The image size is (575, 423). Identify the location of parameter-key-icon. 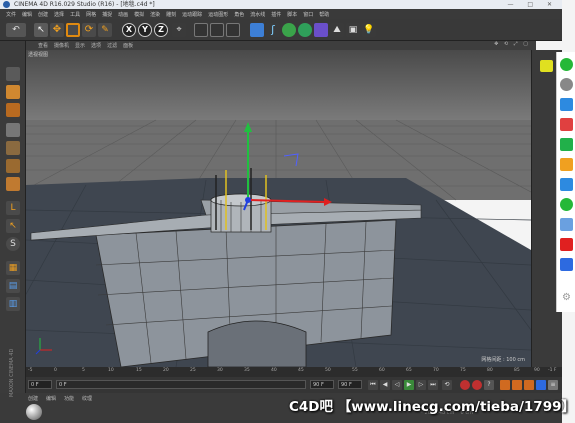
(541, 385).